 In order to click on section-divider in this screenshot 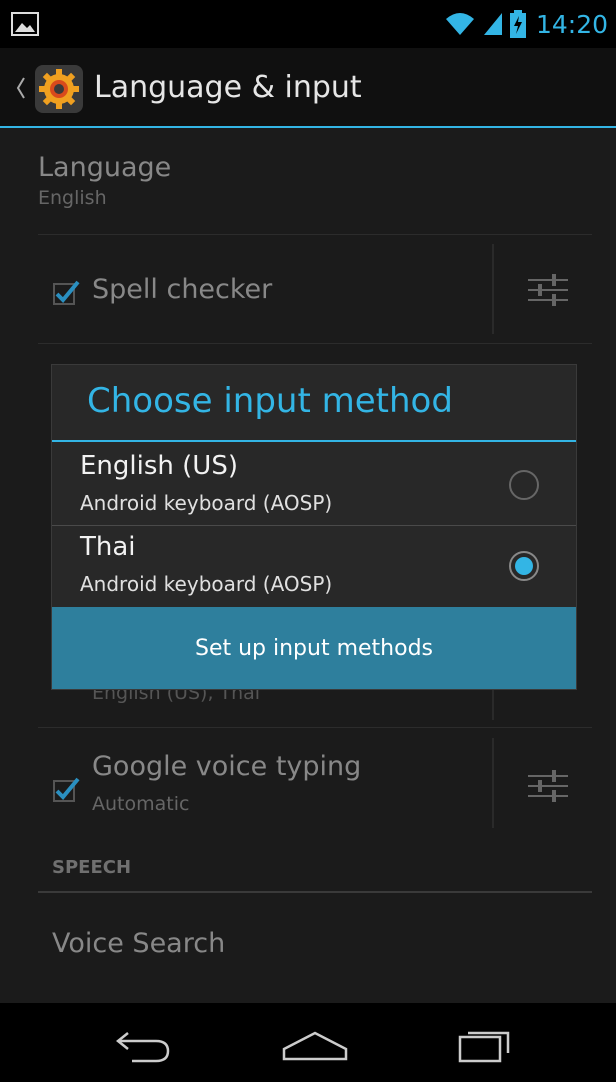, I will do `click(315, 892)`.